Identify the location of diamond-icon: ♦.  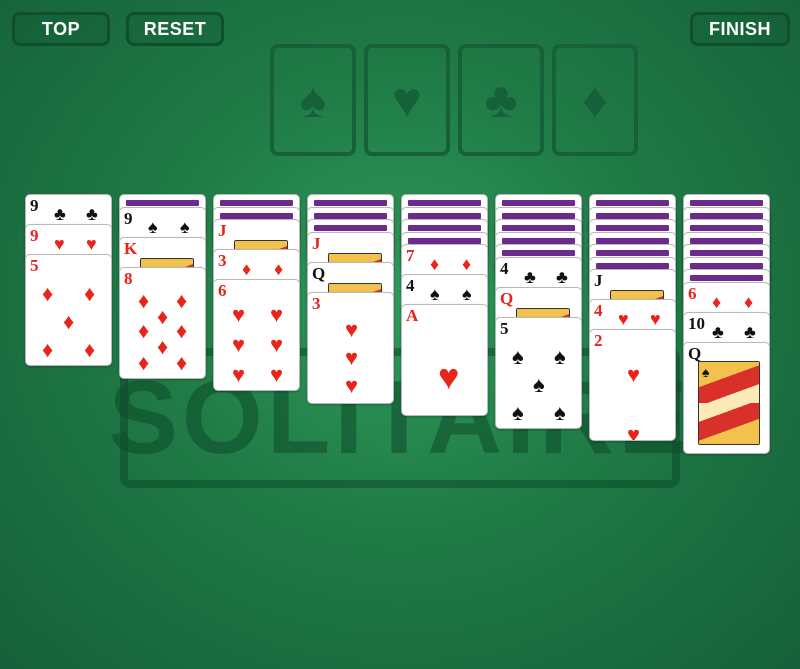
(595, 100).